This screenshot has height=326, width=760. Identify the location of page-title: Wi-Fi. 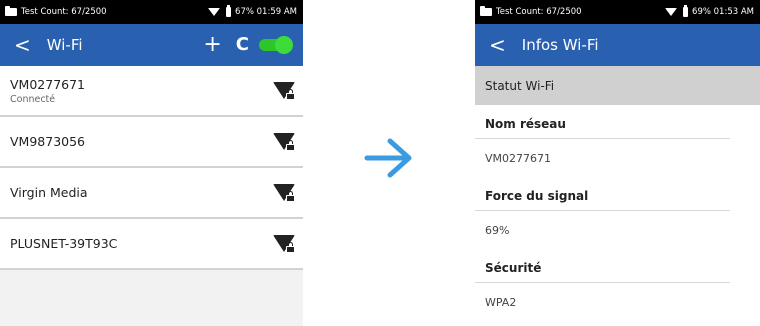
(64, 45).